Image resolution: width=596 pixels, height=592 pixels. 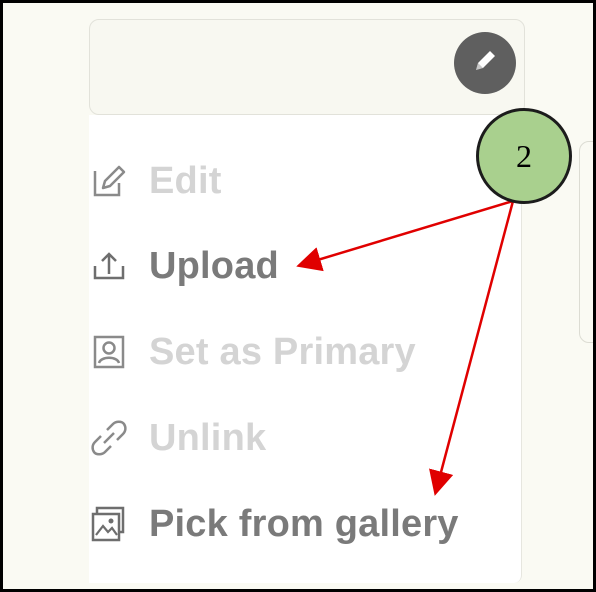 What do you see at coordinates (305, 266) in the screenshot?
I see `menu-item-upload: Upload` at bounding box center [305, 266].